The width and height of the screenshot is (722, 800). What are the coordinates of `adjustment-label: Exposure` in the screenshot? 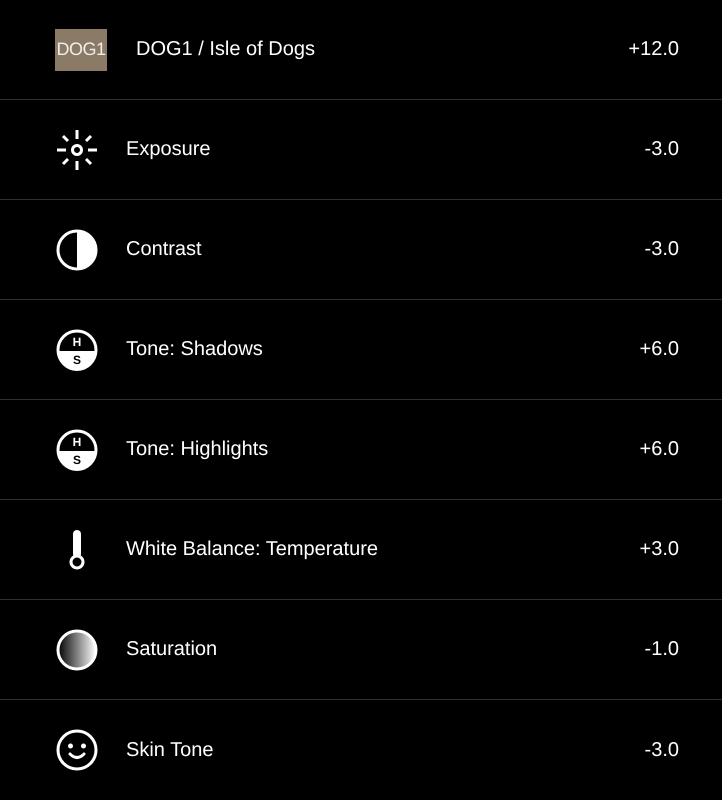 It's located at (169, 149).